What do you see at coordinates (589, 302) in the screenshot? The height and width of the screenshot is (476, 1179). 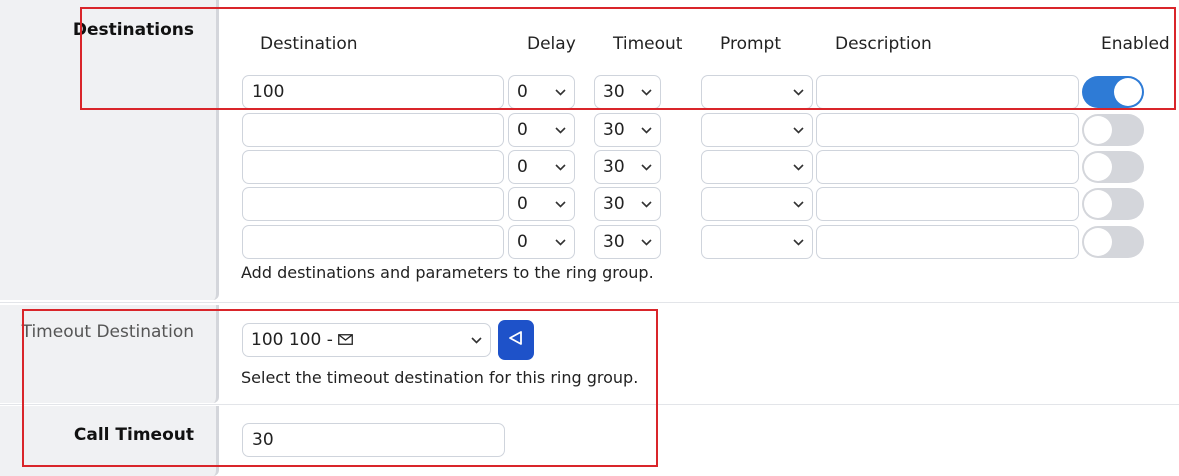 I see `row-divider` at bounding box center [589, 302].